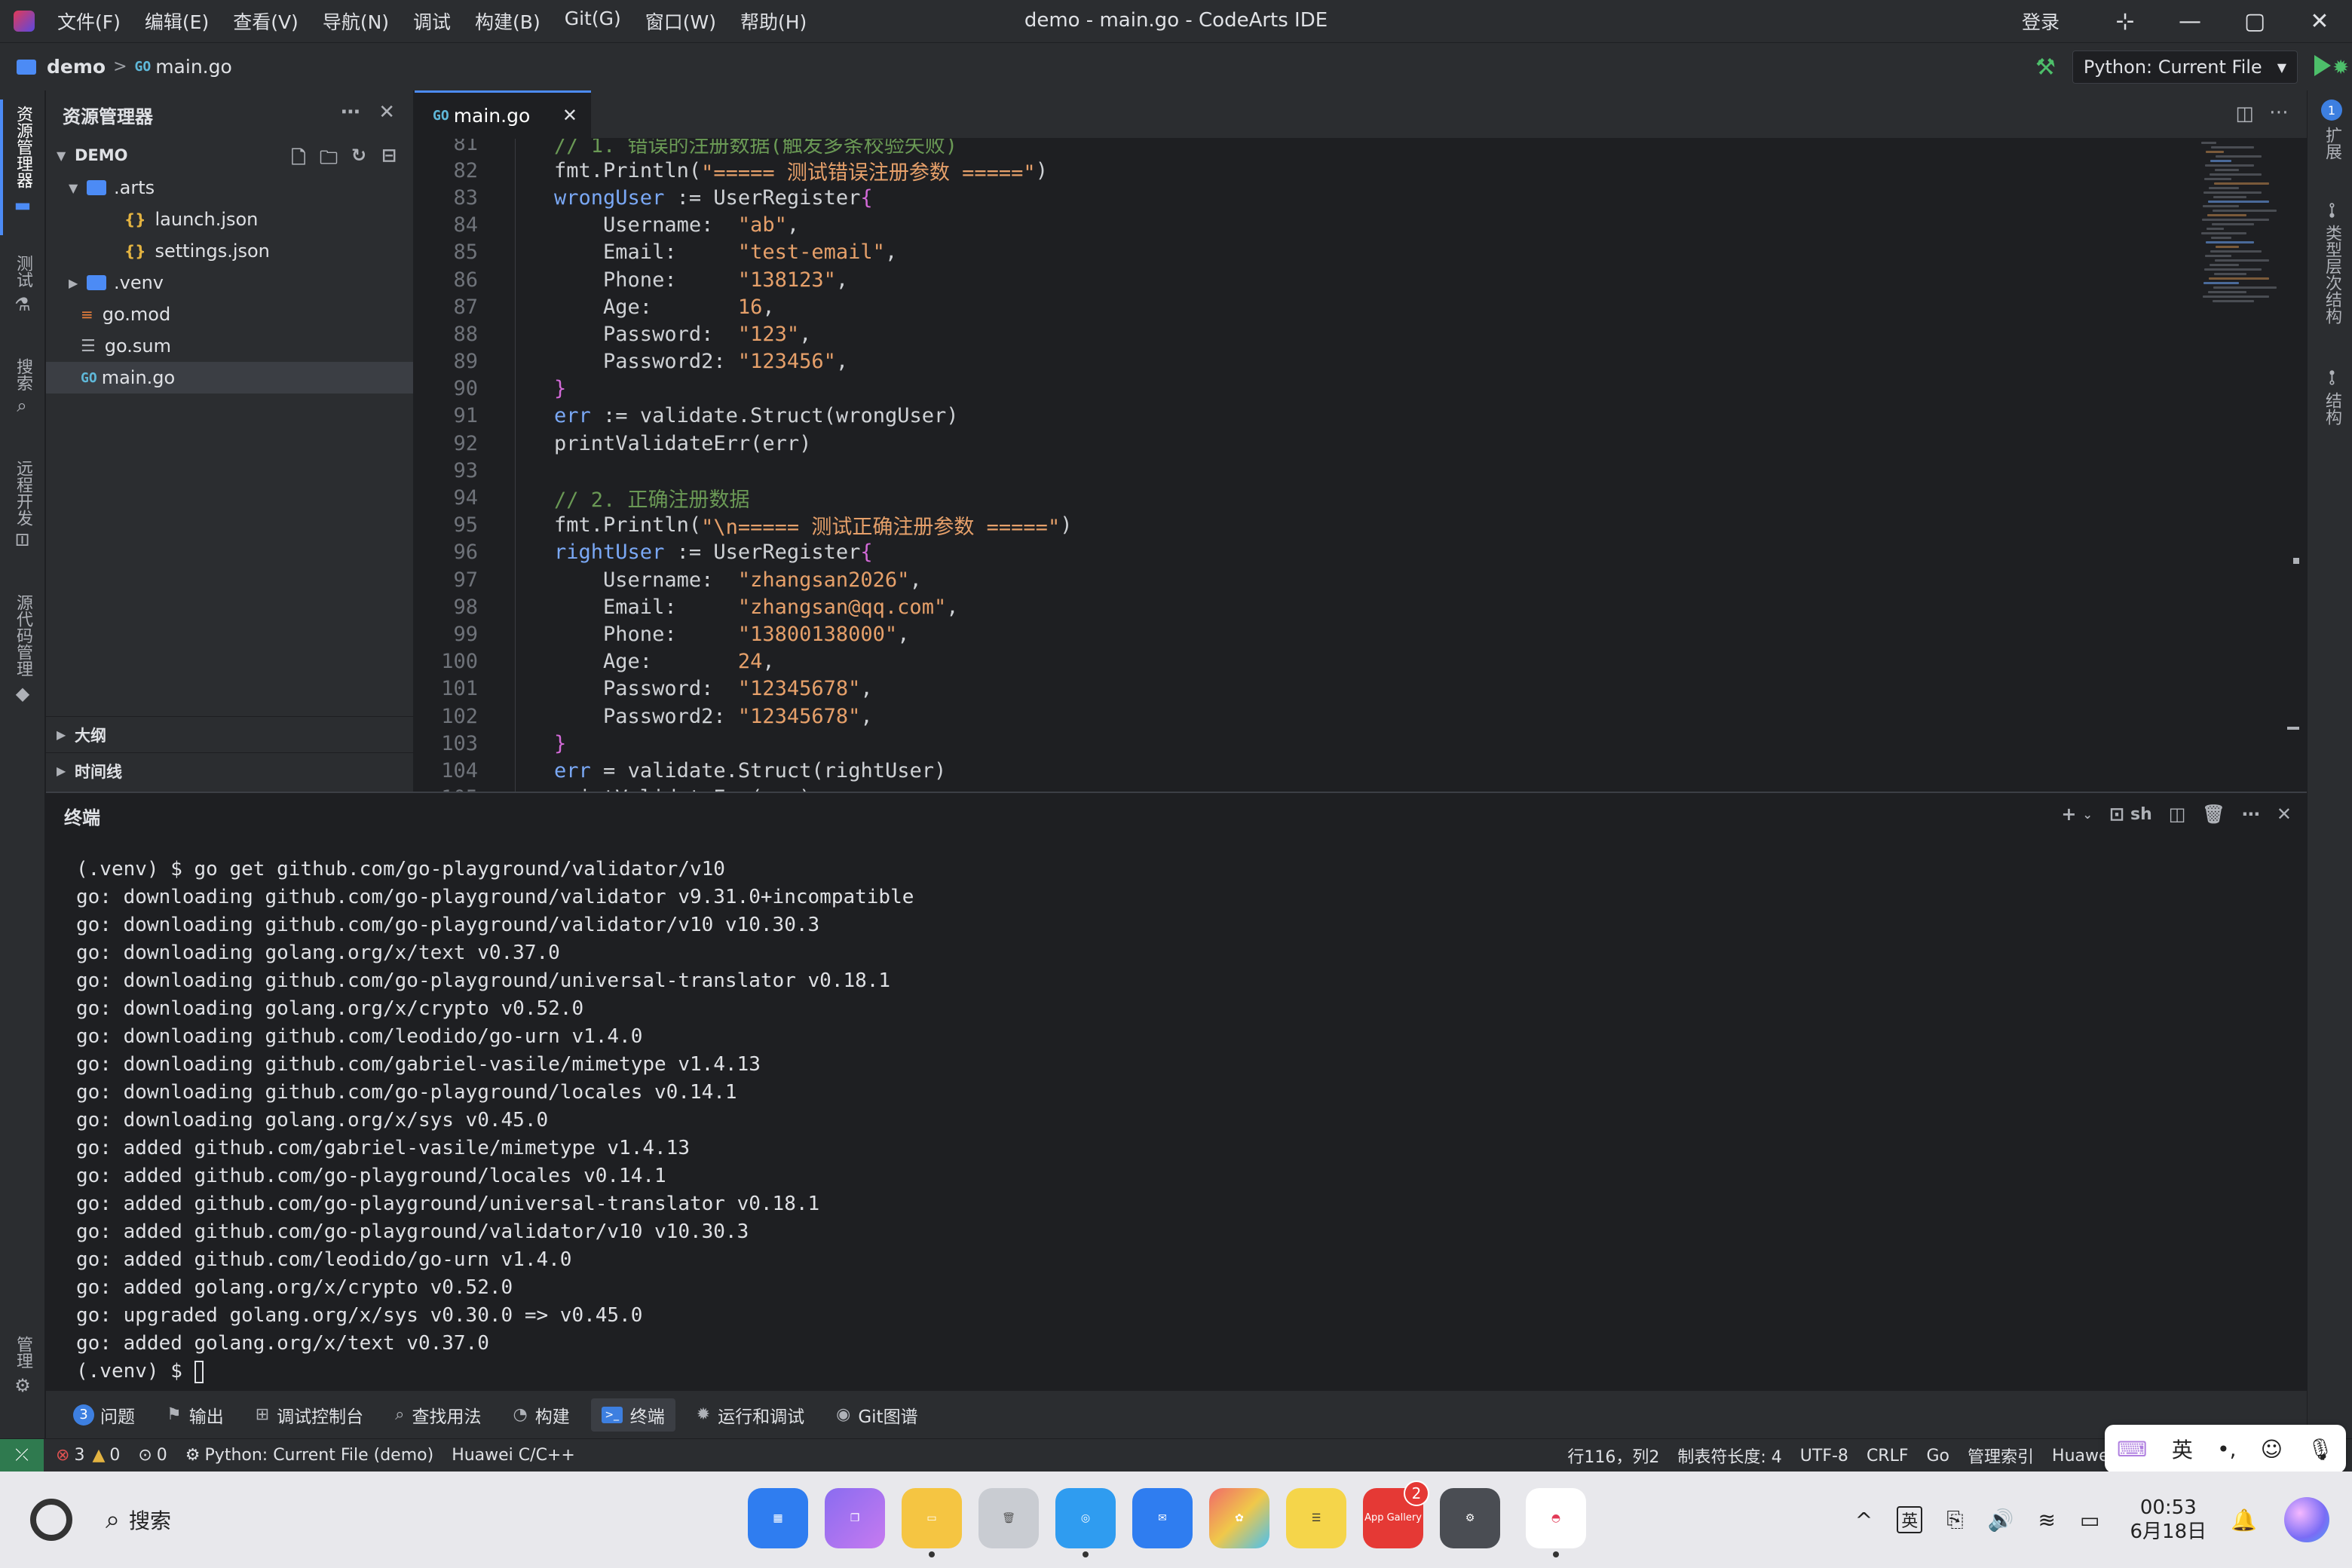  Describe the element at coordinates (2068, 814) in the screenshot. I see `new-terminal-icon: +` at that location.